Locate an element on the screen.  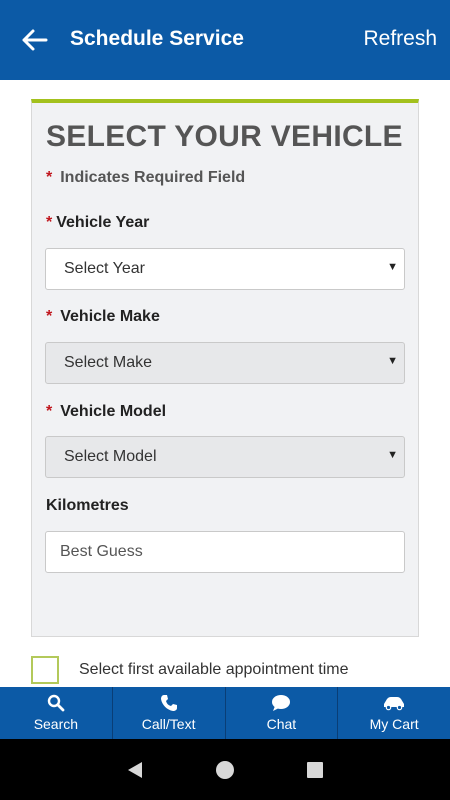
form-heading: SELECT YOUR VEHICLE is located at coordinates (224, 136).